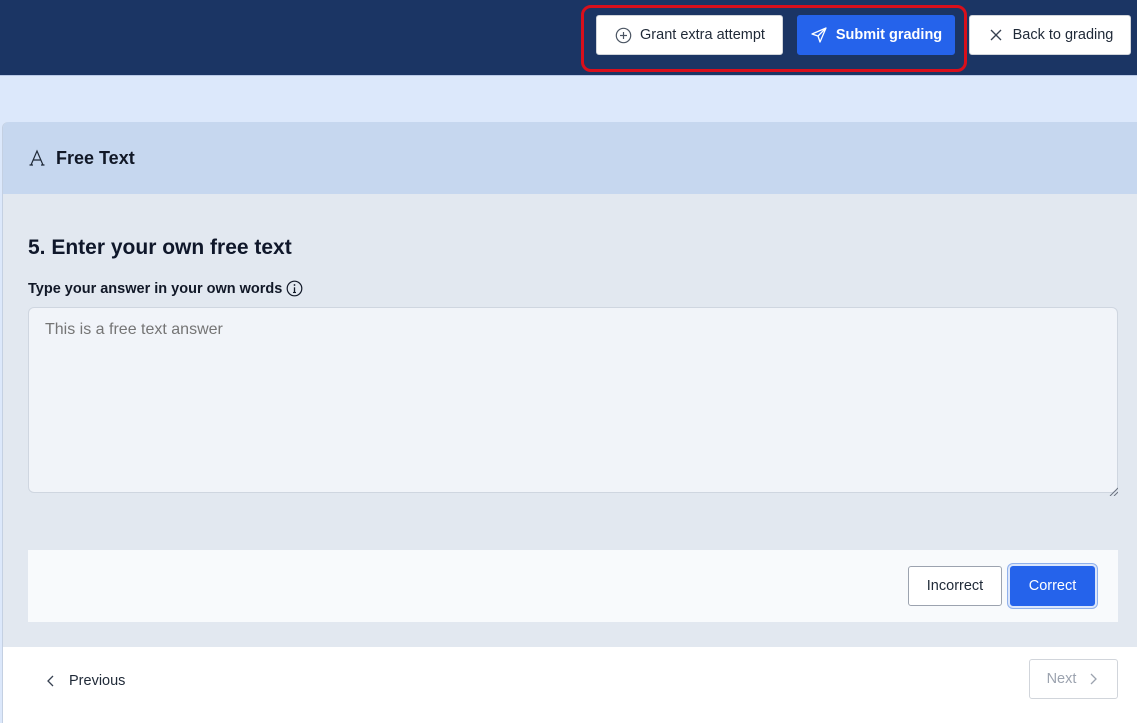 Image resolution: width=1137 pixels, height=723 pixels. I want to click on question-type-label: Free Text, so click(95, 157).